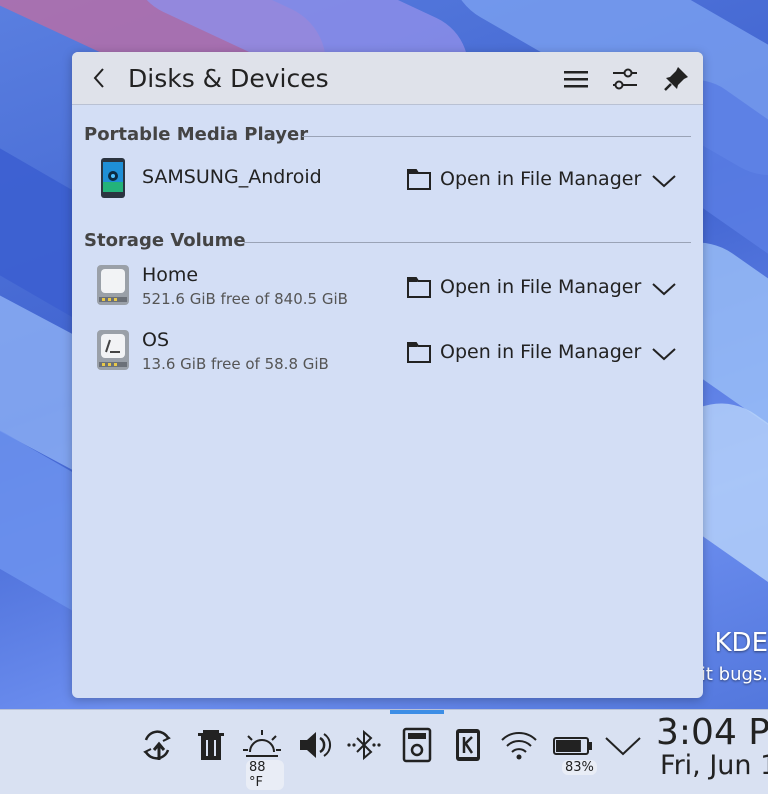  Describe the element at coordinates (113, 178) in the screenshot. I see `android-phone-icon` at that location.